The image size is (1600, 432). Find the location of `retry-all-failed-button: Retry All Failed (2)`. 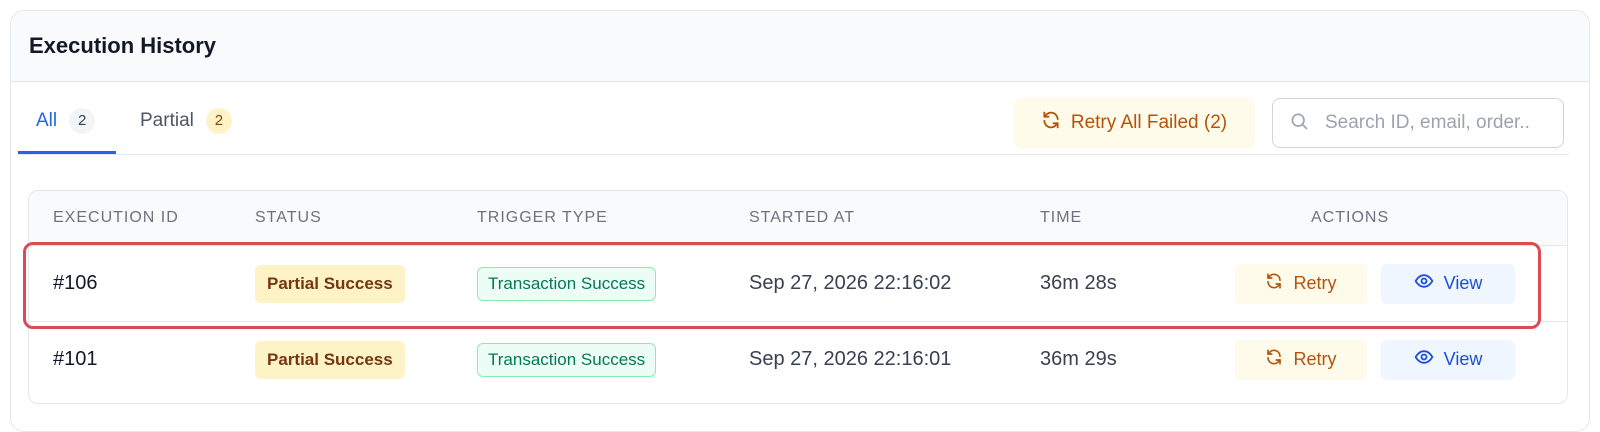

retry-all-failed-button: Retry All Failed (2) is located at coordinates (1134, 123).